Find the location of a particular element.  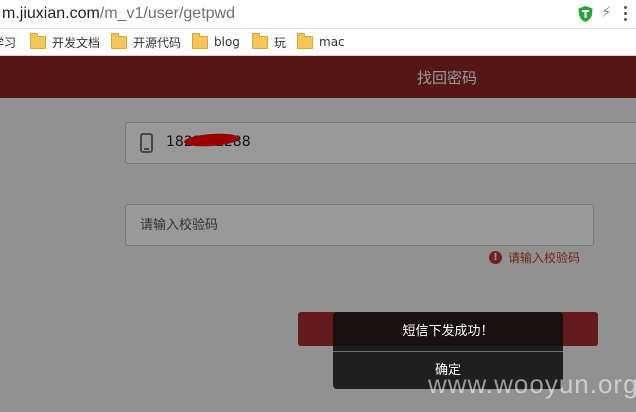

bookmark-label: 玩 is located at coordinates (280, 42).